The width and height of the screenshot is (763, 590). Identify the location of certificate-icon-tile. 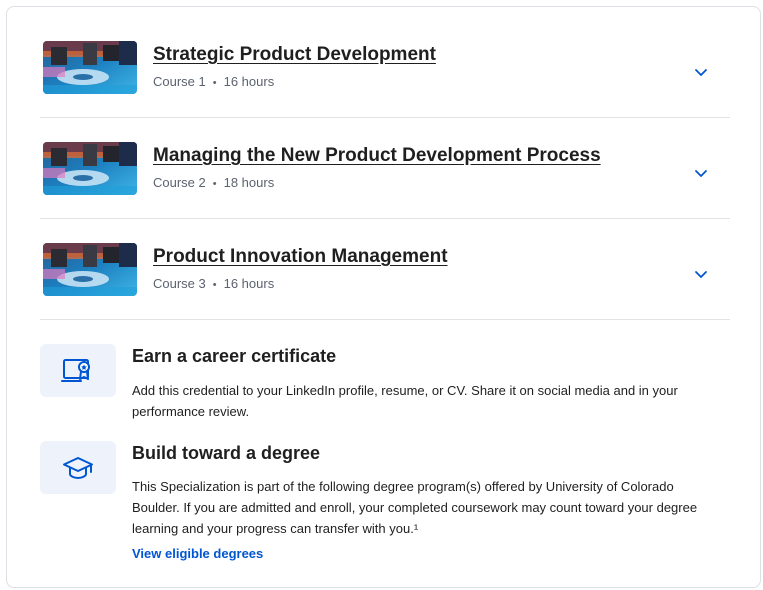
(78, 370).